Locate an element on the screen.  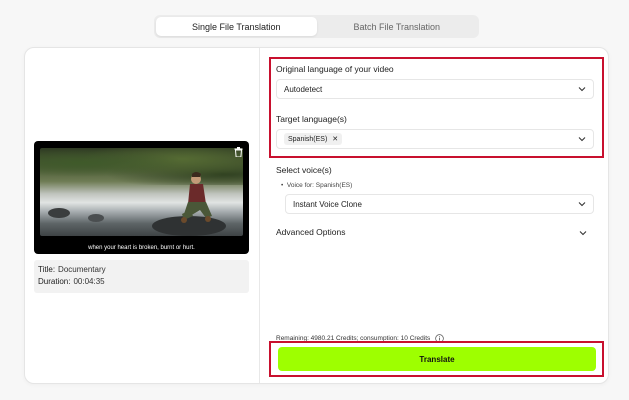
tab-batch-file: Batch File Translation is located at coordinates (397, 26).